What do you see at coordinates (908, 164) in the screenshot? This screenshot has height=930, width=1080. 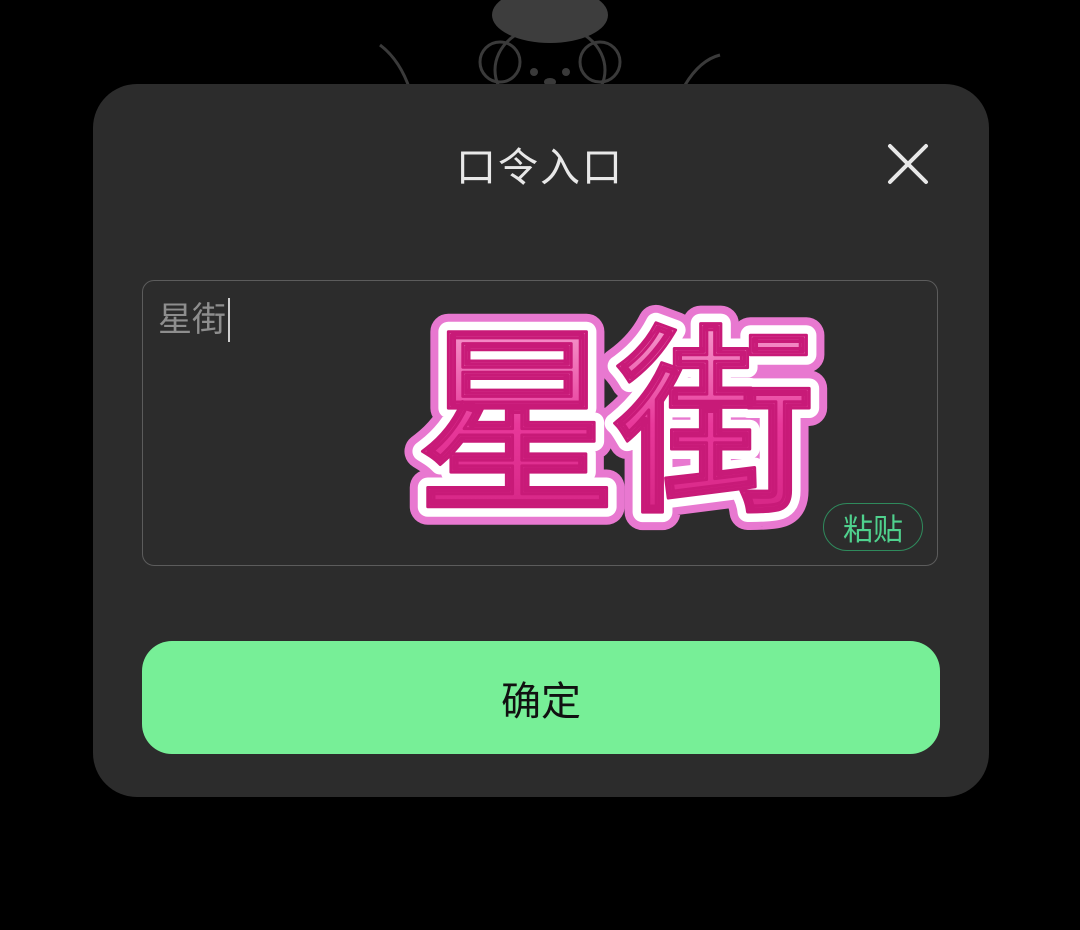 I see `close-icon` at bounding box center [908, 164].